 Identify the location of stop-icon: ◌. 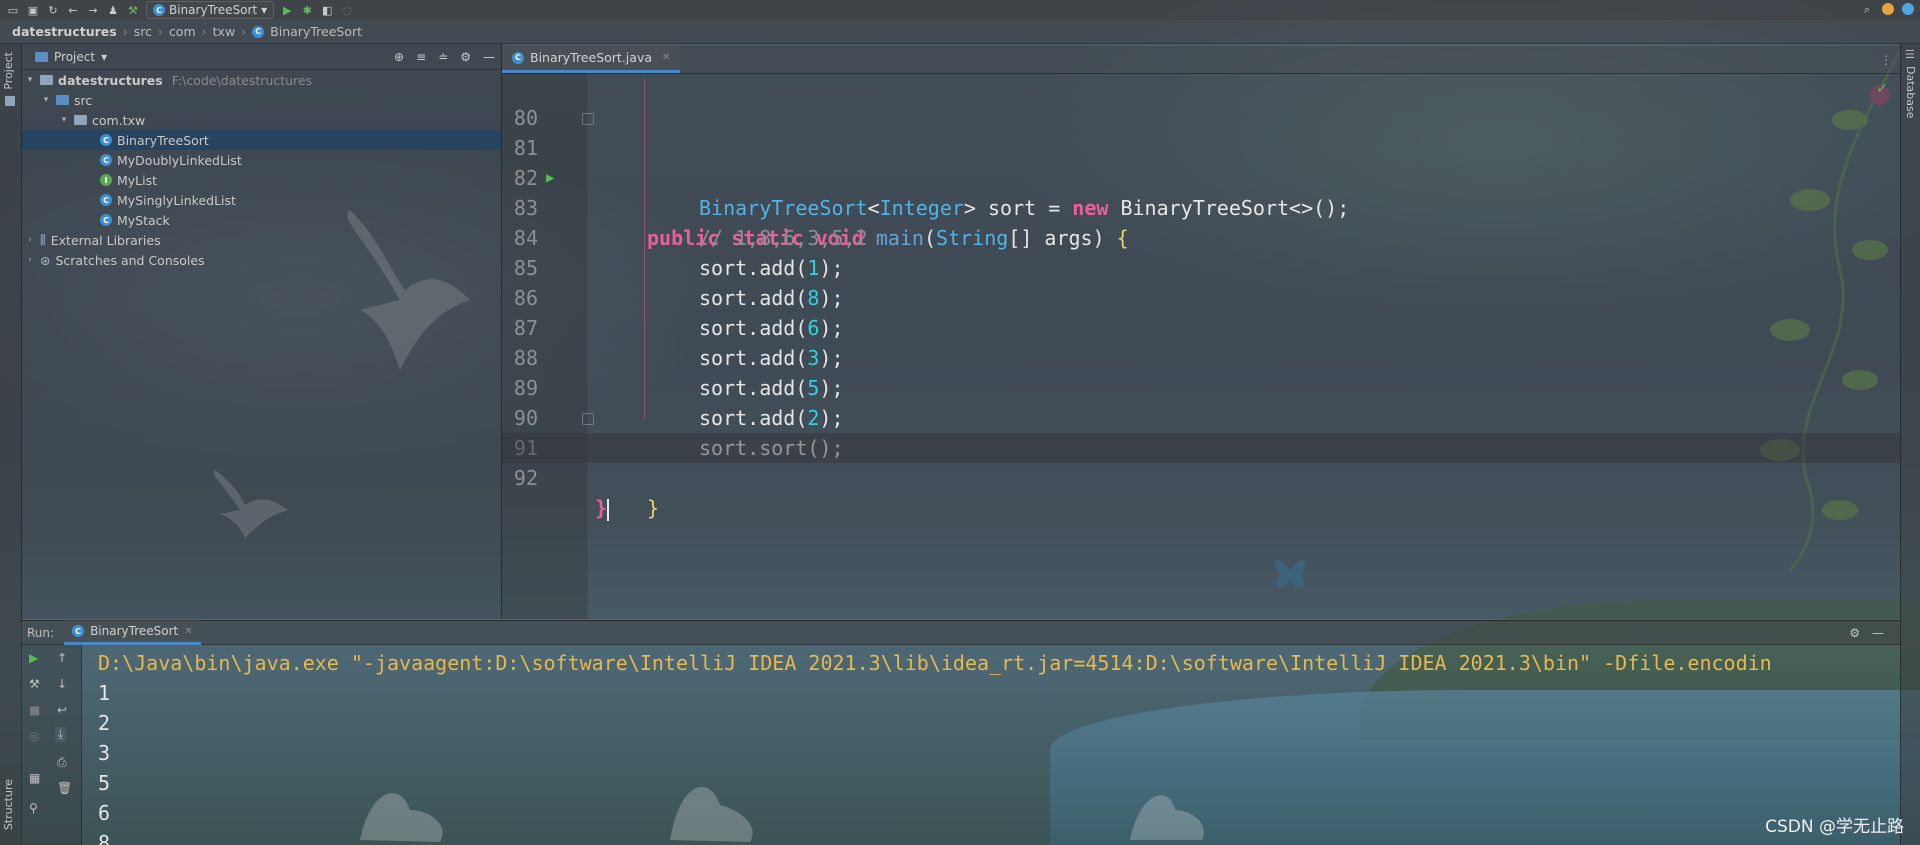
(347, 10).